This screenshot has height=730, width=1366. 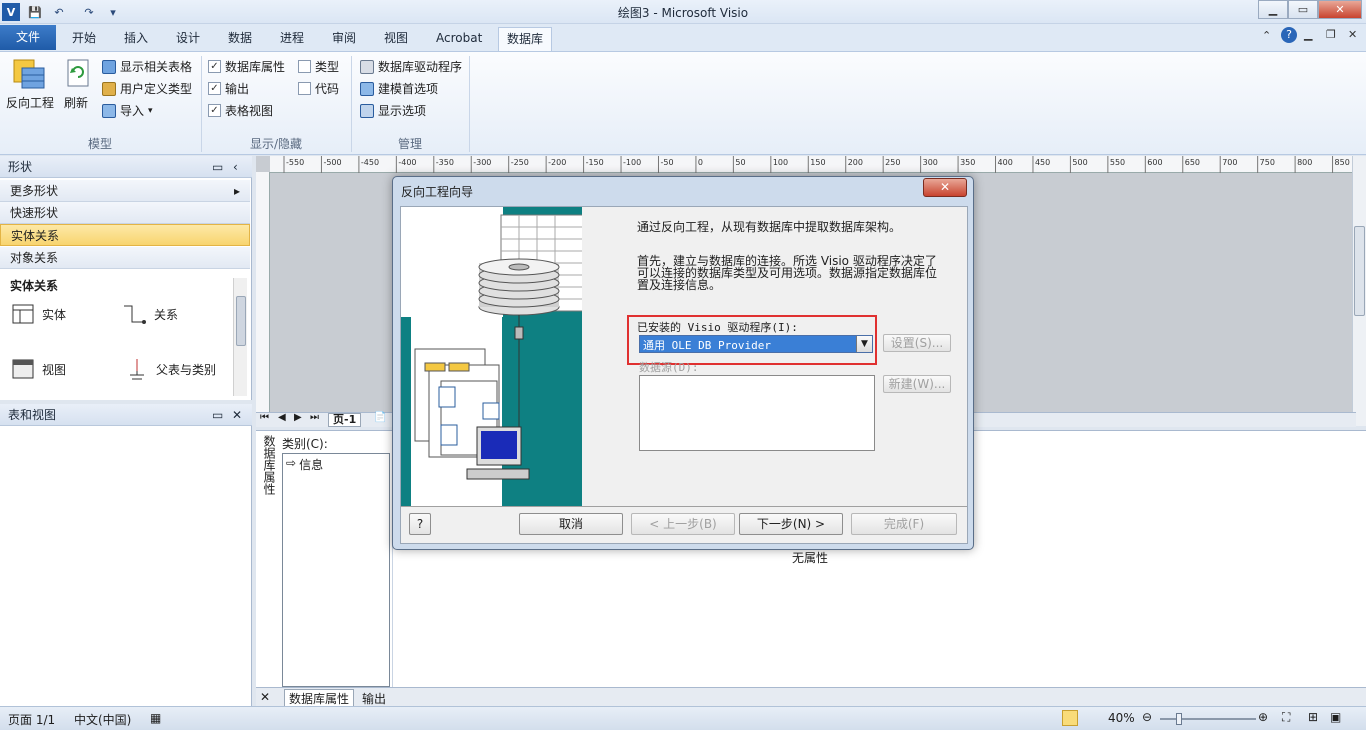 I want to click on tab-home: 开始, so click(x=84, y=39).